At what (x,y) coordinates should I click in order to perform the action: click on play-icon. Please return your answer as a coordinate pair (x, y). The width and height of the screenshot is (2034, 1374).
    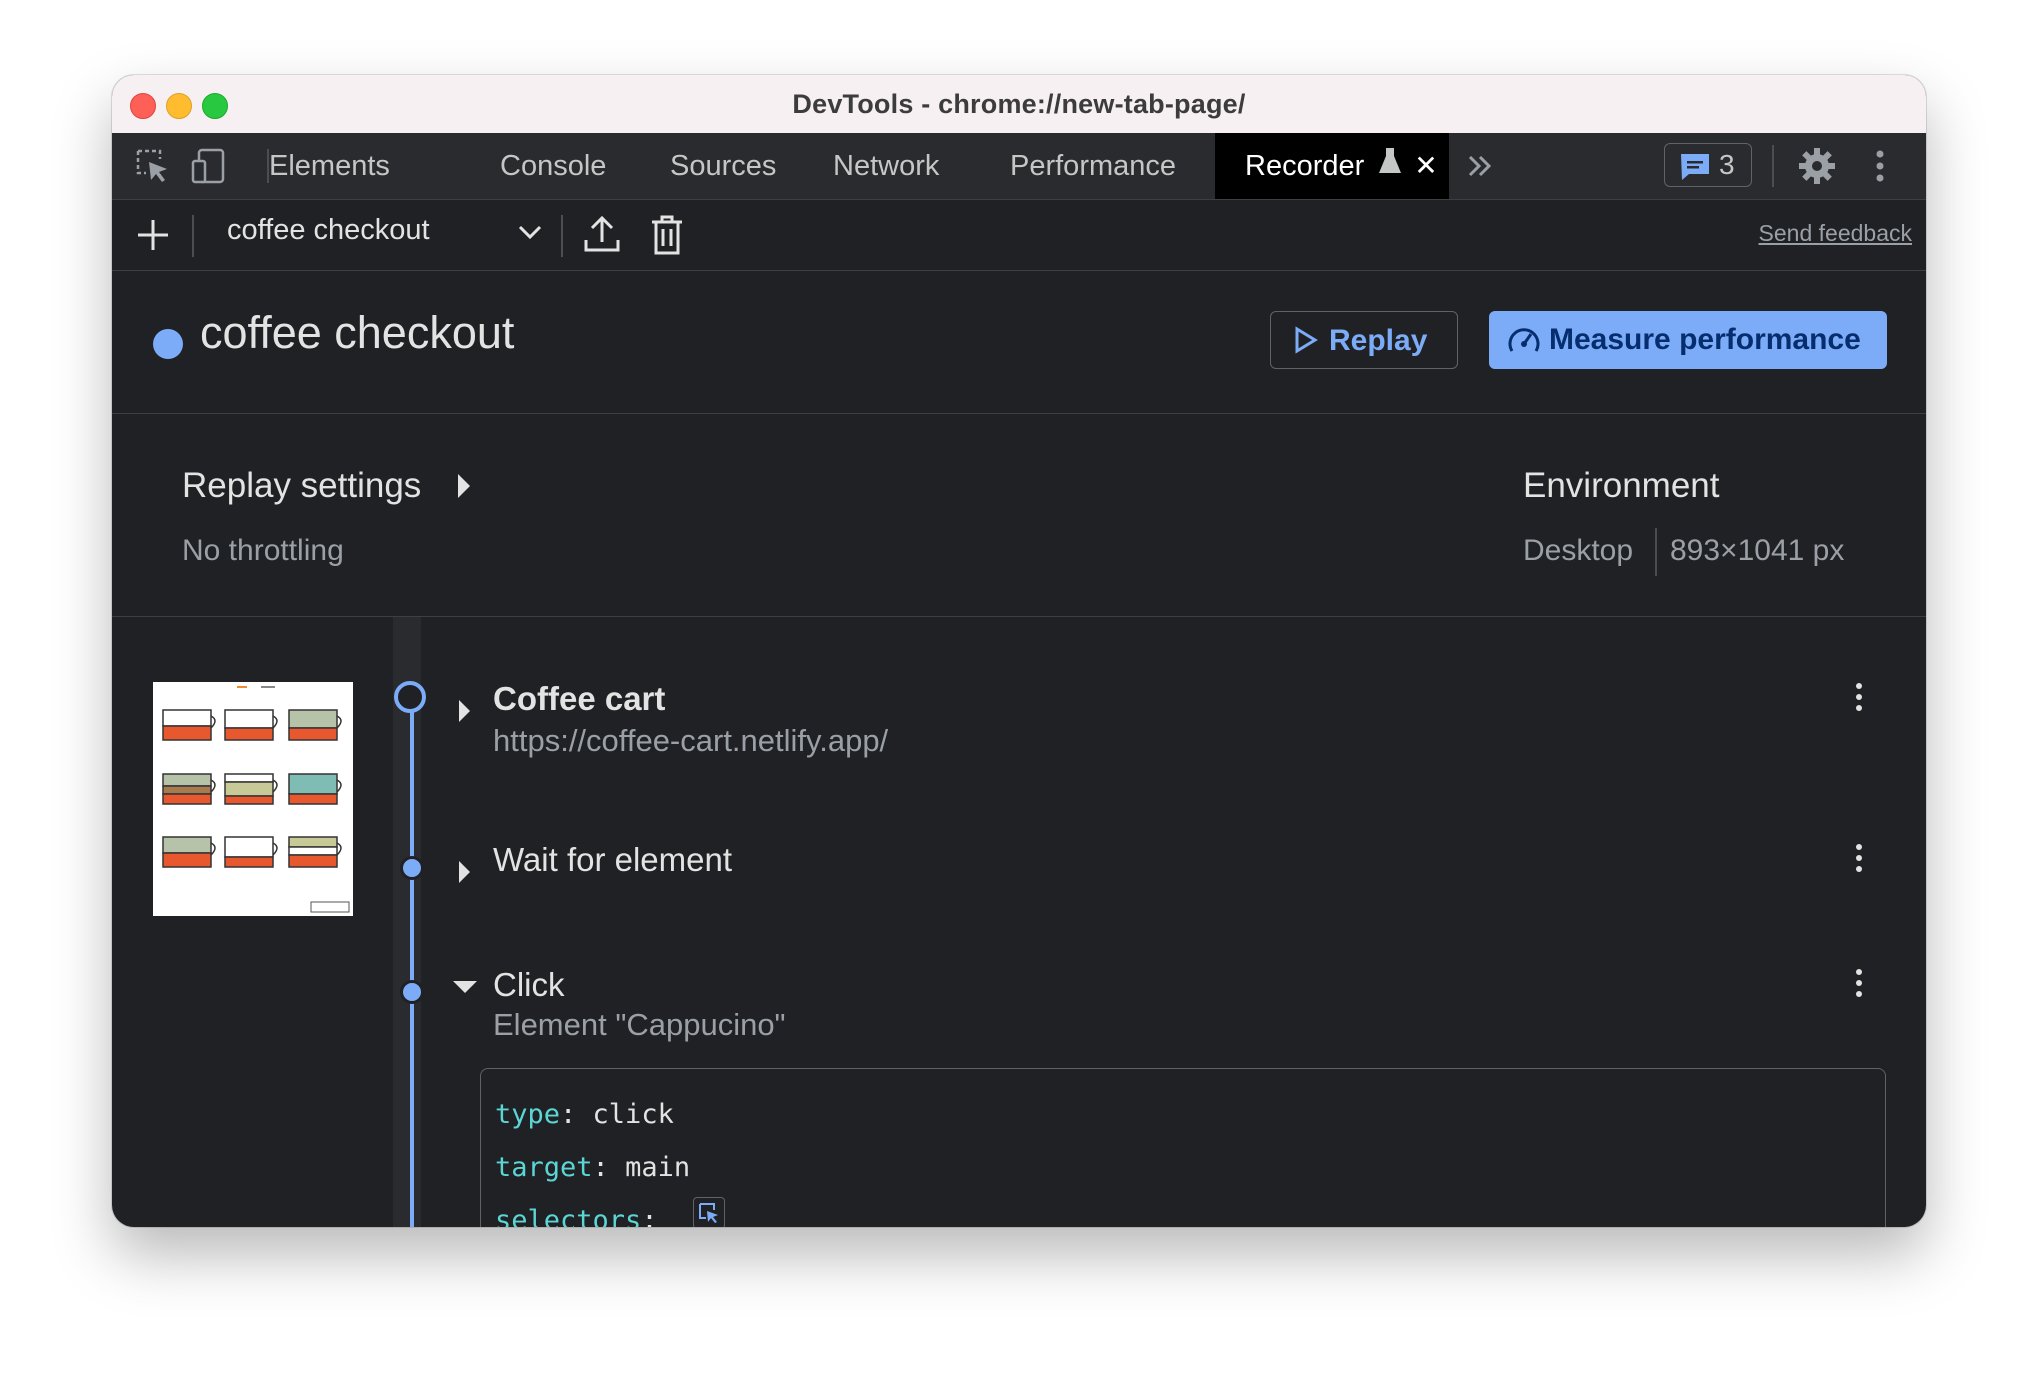
    Looking at the image, I should click on (1306, 340).